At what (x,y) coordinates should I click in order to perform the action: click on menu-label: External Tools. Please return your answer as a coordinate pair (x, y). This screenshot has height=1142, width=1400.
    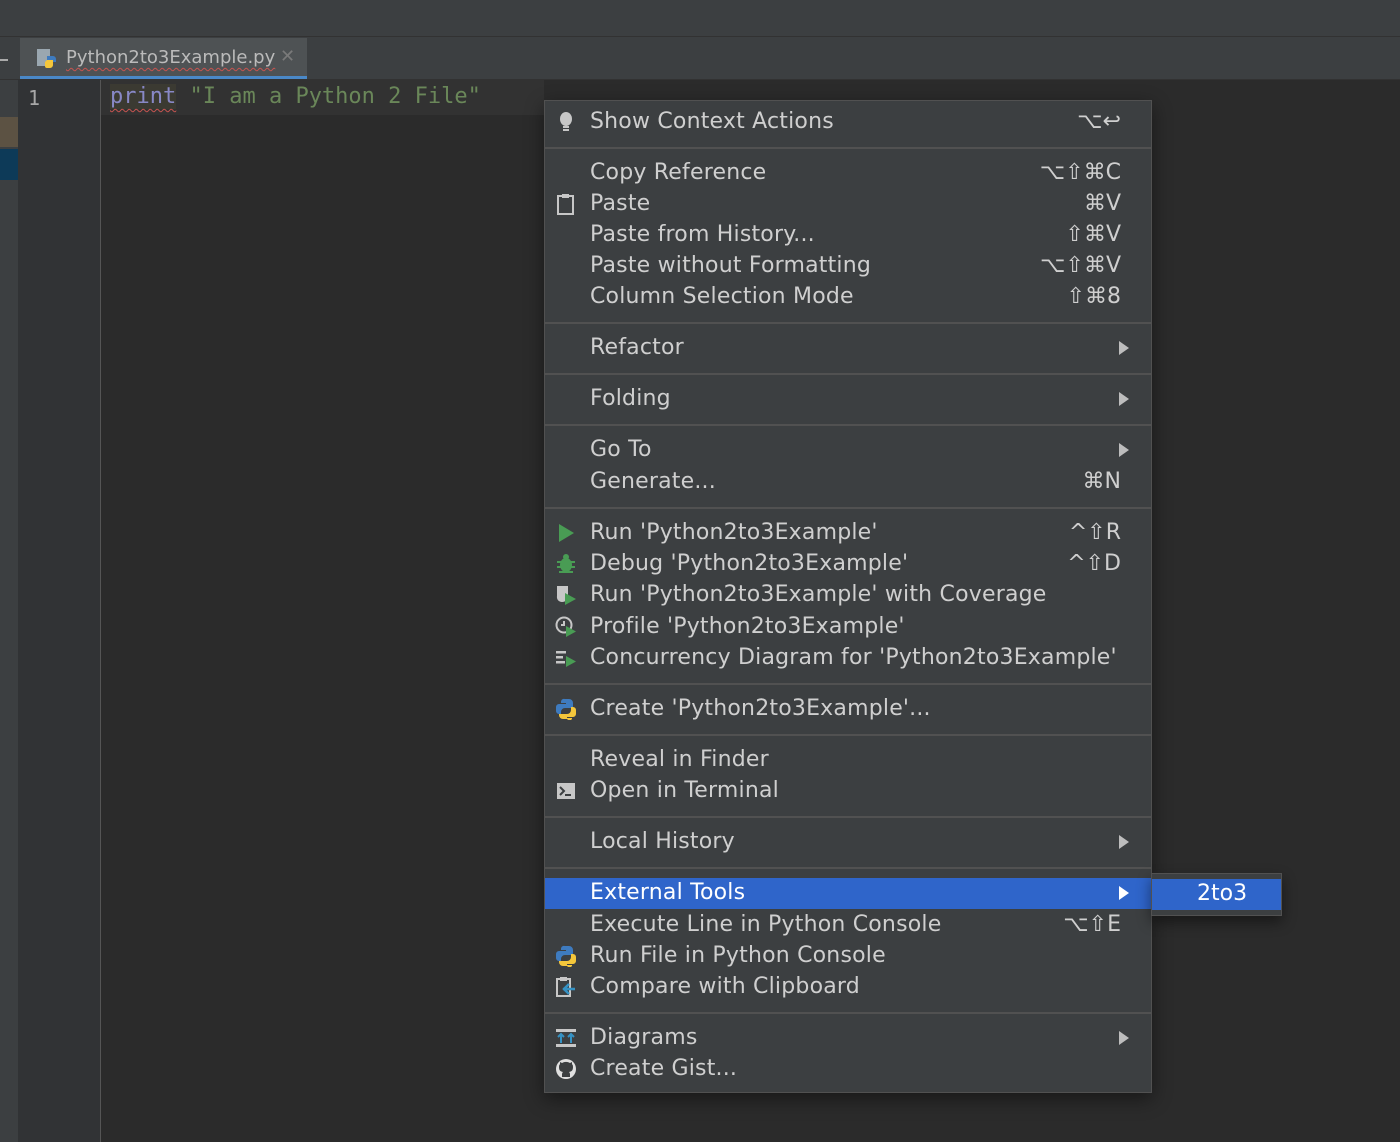
    Looking at the image, I should click on (668, 892).